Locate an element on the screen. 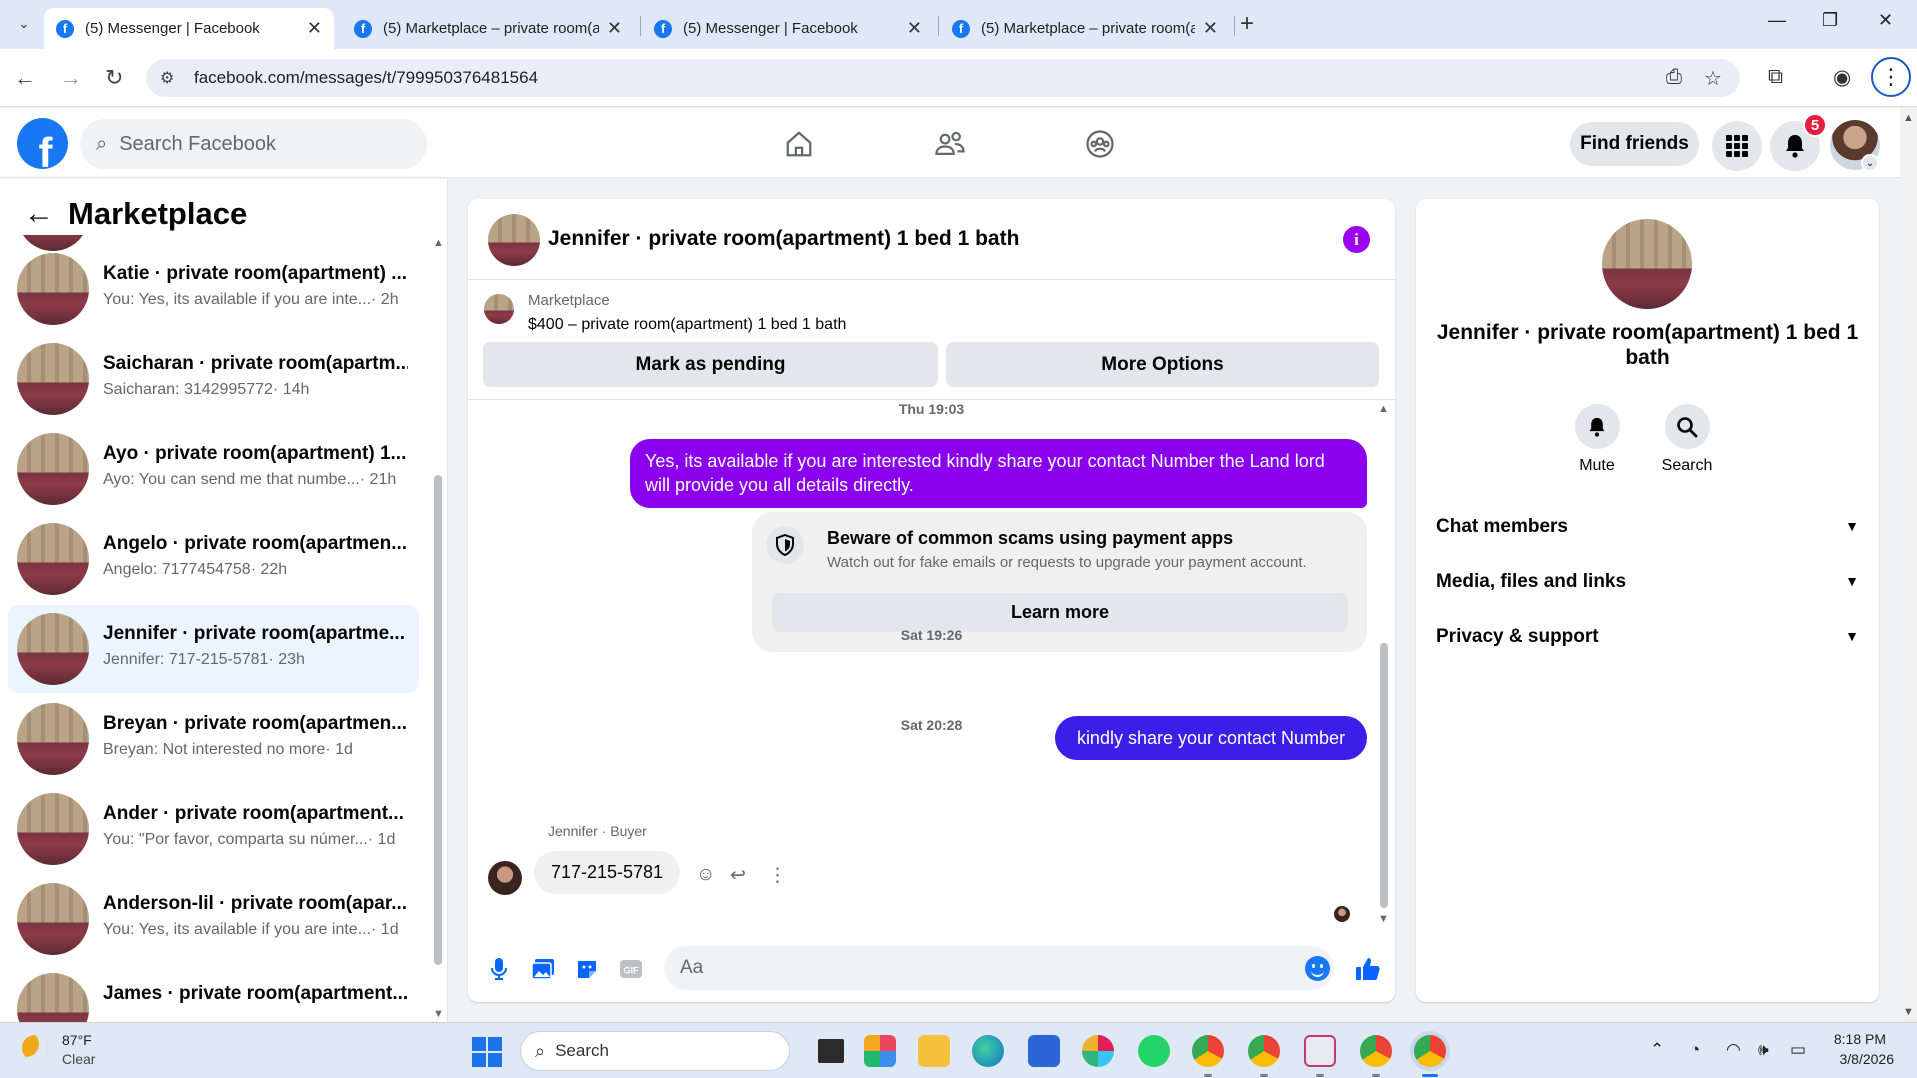 This screenshot has height=1078, width=1917. volume-icon: 🕪 is located at coordinates (1763, 1050).